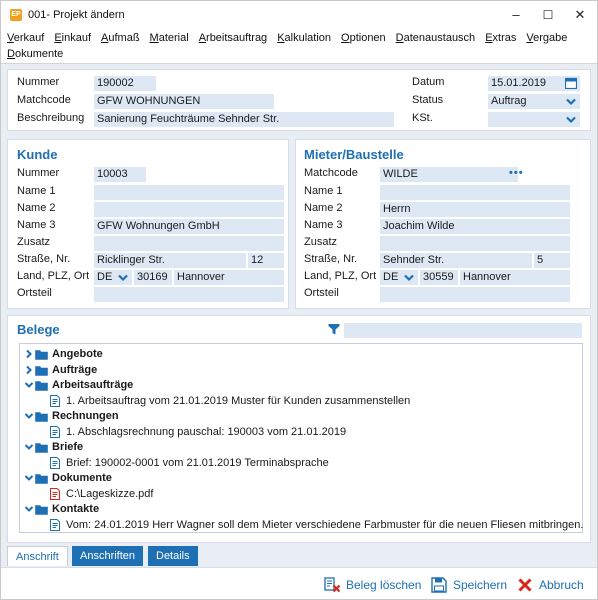 Image resolution: width=598 pixels, height=600 pixels. I want to click on project-number-field: 190002, so click(125, 83).